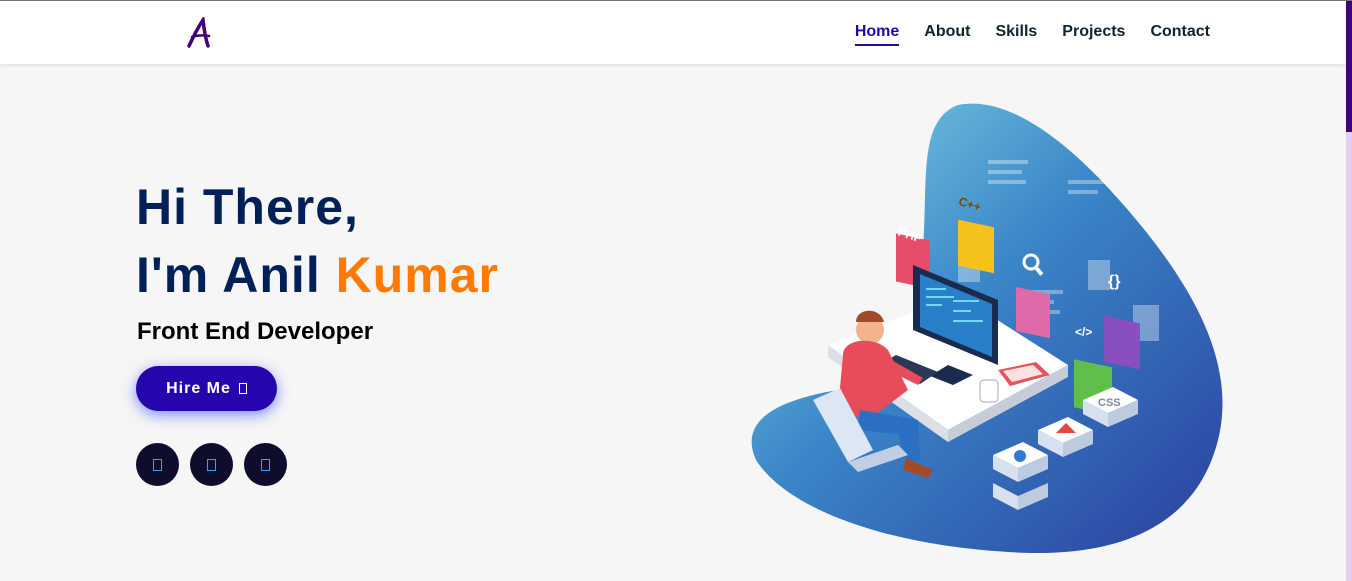 The width and height of the screenshot is (1352, 581). Describe the element at coordinates (947, 34) in the screenshot. I see `nav-about: About` at that location.